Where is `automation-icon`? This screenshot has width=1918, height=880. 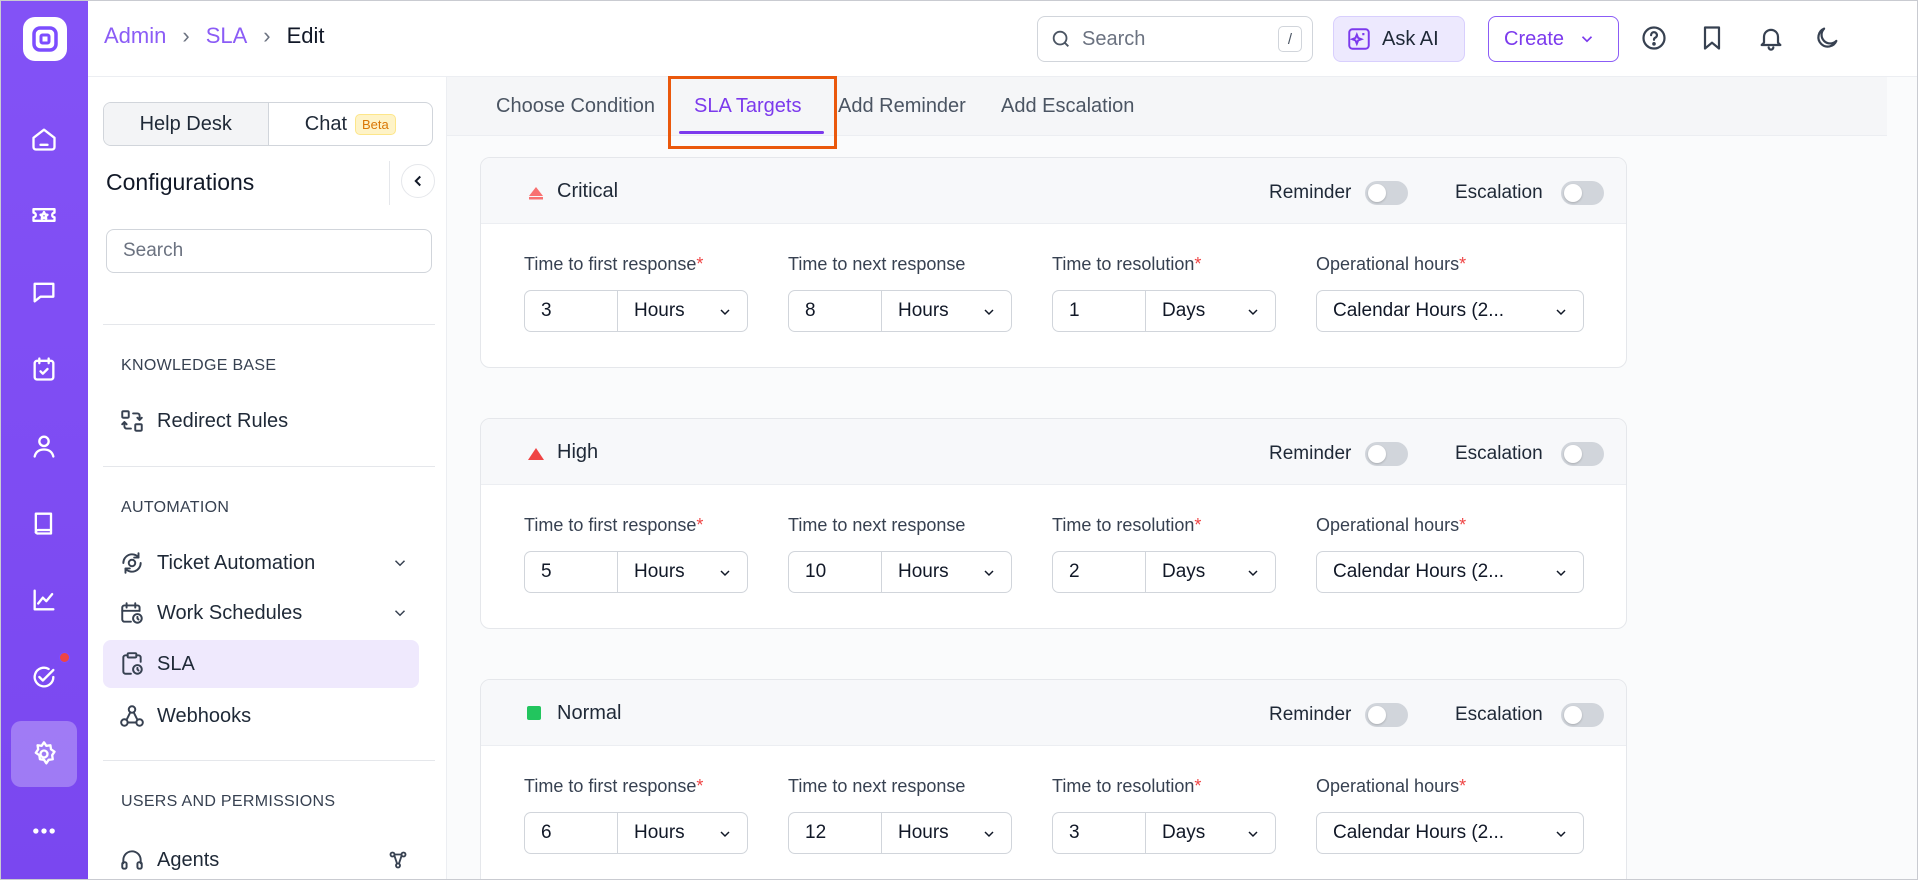 automation-icon is located at coordinates (132, 563).